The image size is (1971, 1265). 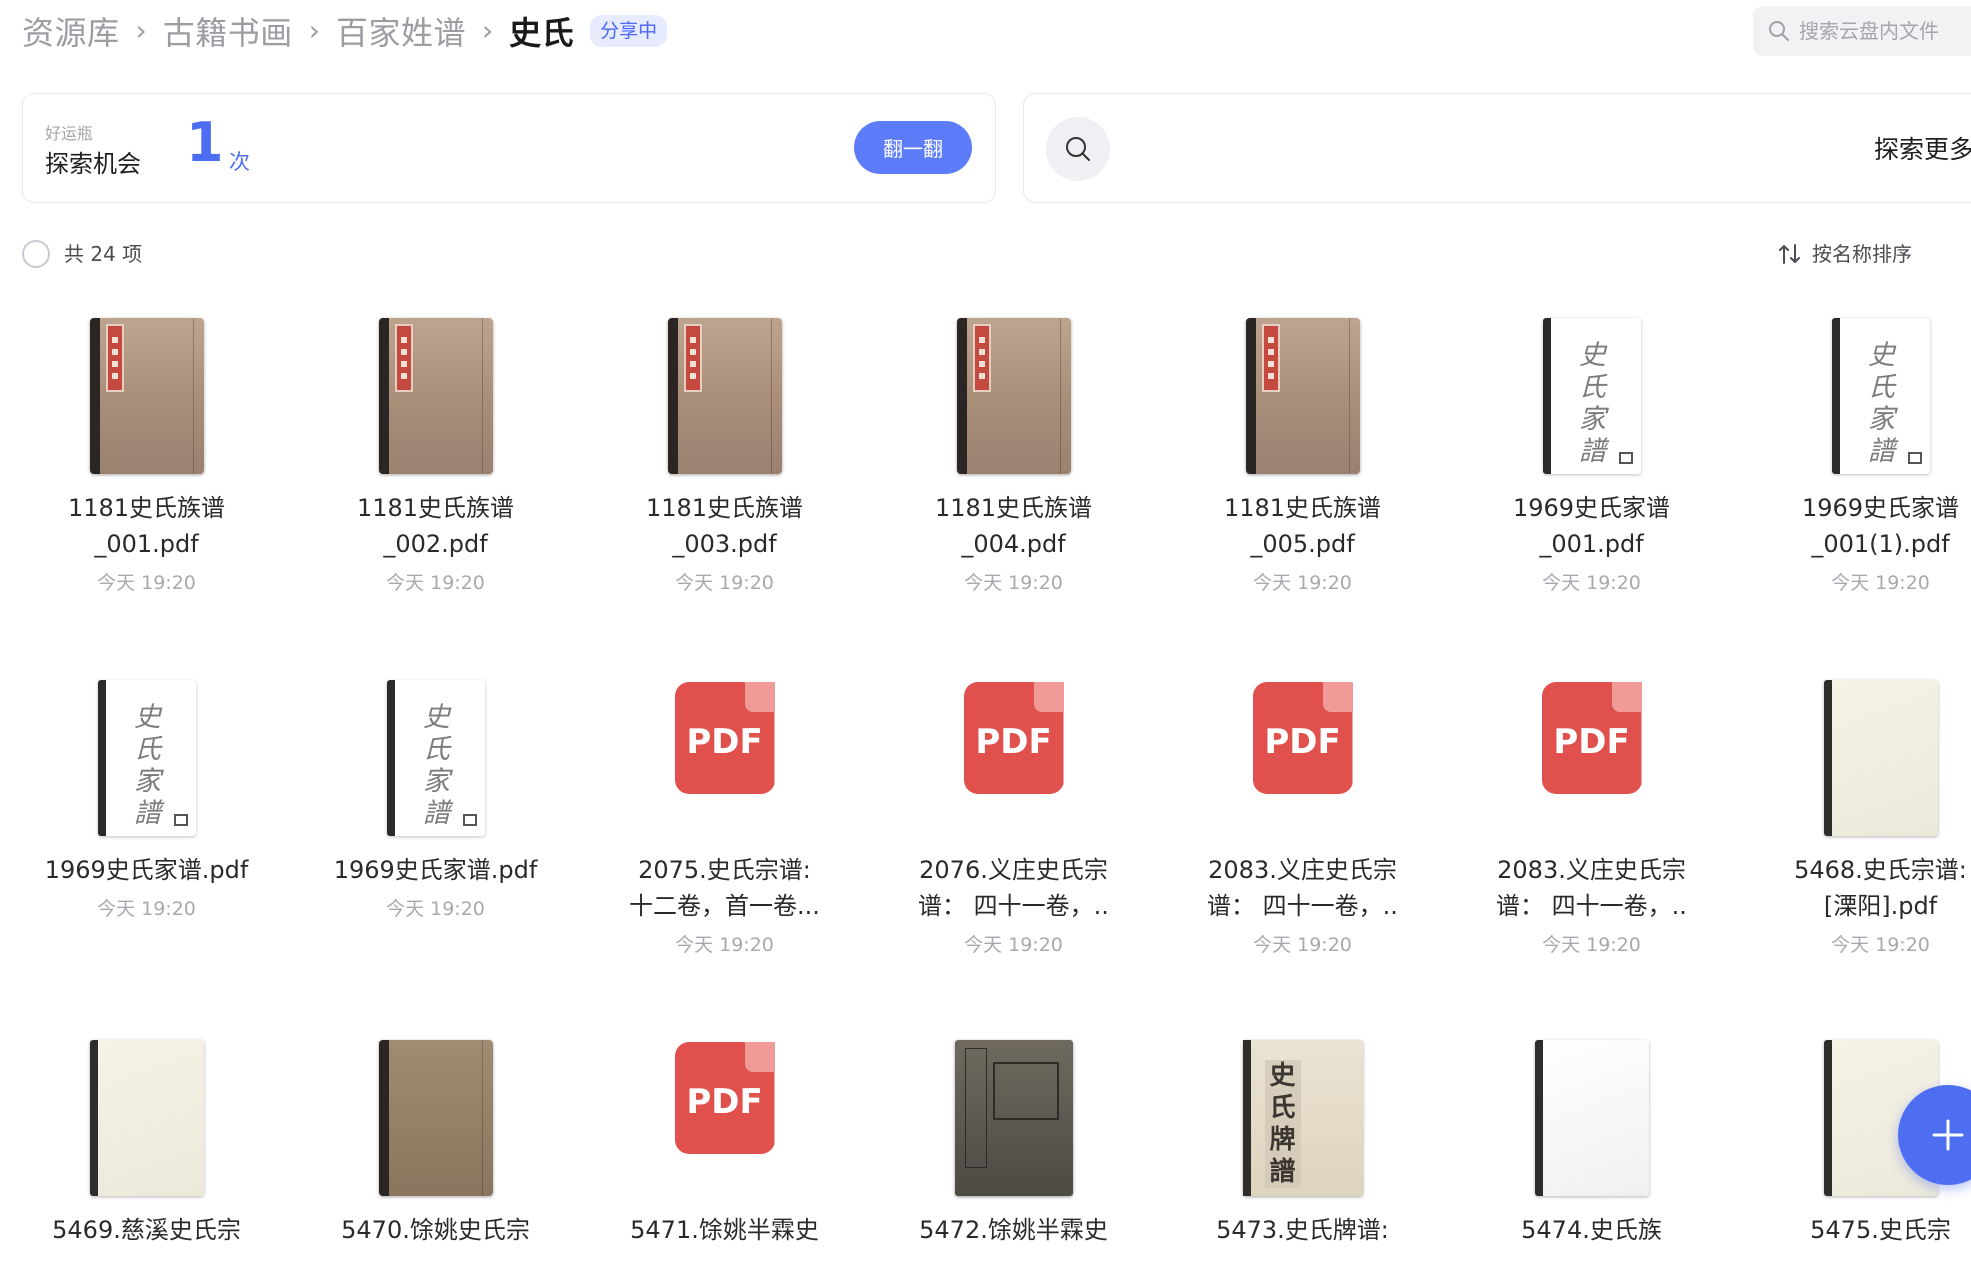 I want to click on file-tile: 5470.馀姚史氏宗, so click(x=435, y=1141).